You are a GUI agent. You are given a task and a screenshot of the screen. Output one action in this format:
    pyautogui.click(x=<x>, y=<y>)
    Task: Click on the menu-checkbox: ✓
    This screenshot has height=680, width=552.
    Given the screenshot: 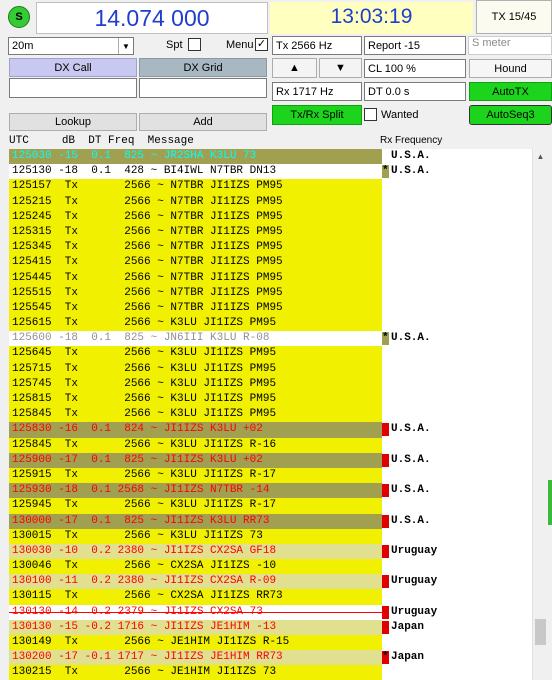 What is the action you would take?
    pyautogui.click(x=261, y=44)
    